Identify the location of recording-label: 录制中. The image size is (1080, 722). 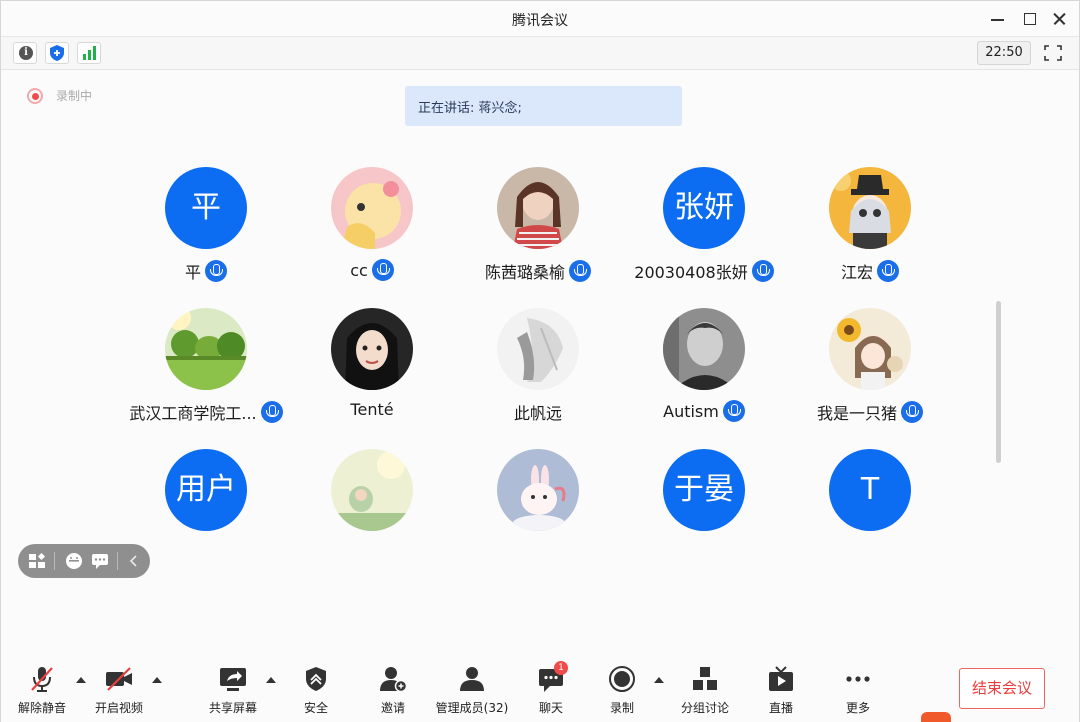
(74, 96).